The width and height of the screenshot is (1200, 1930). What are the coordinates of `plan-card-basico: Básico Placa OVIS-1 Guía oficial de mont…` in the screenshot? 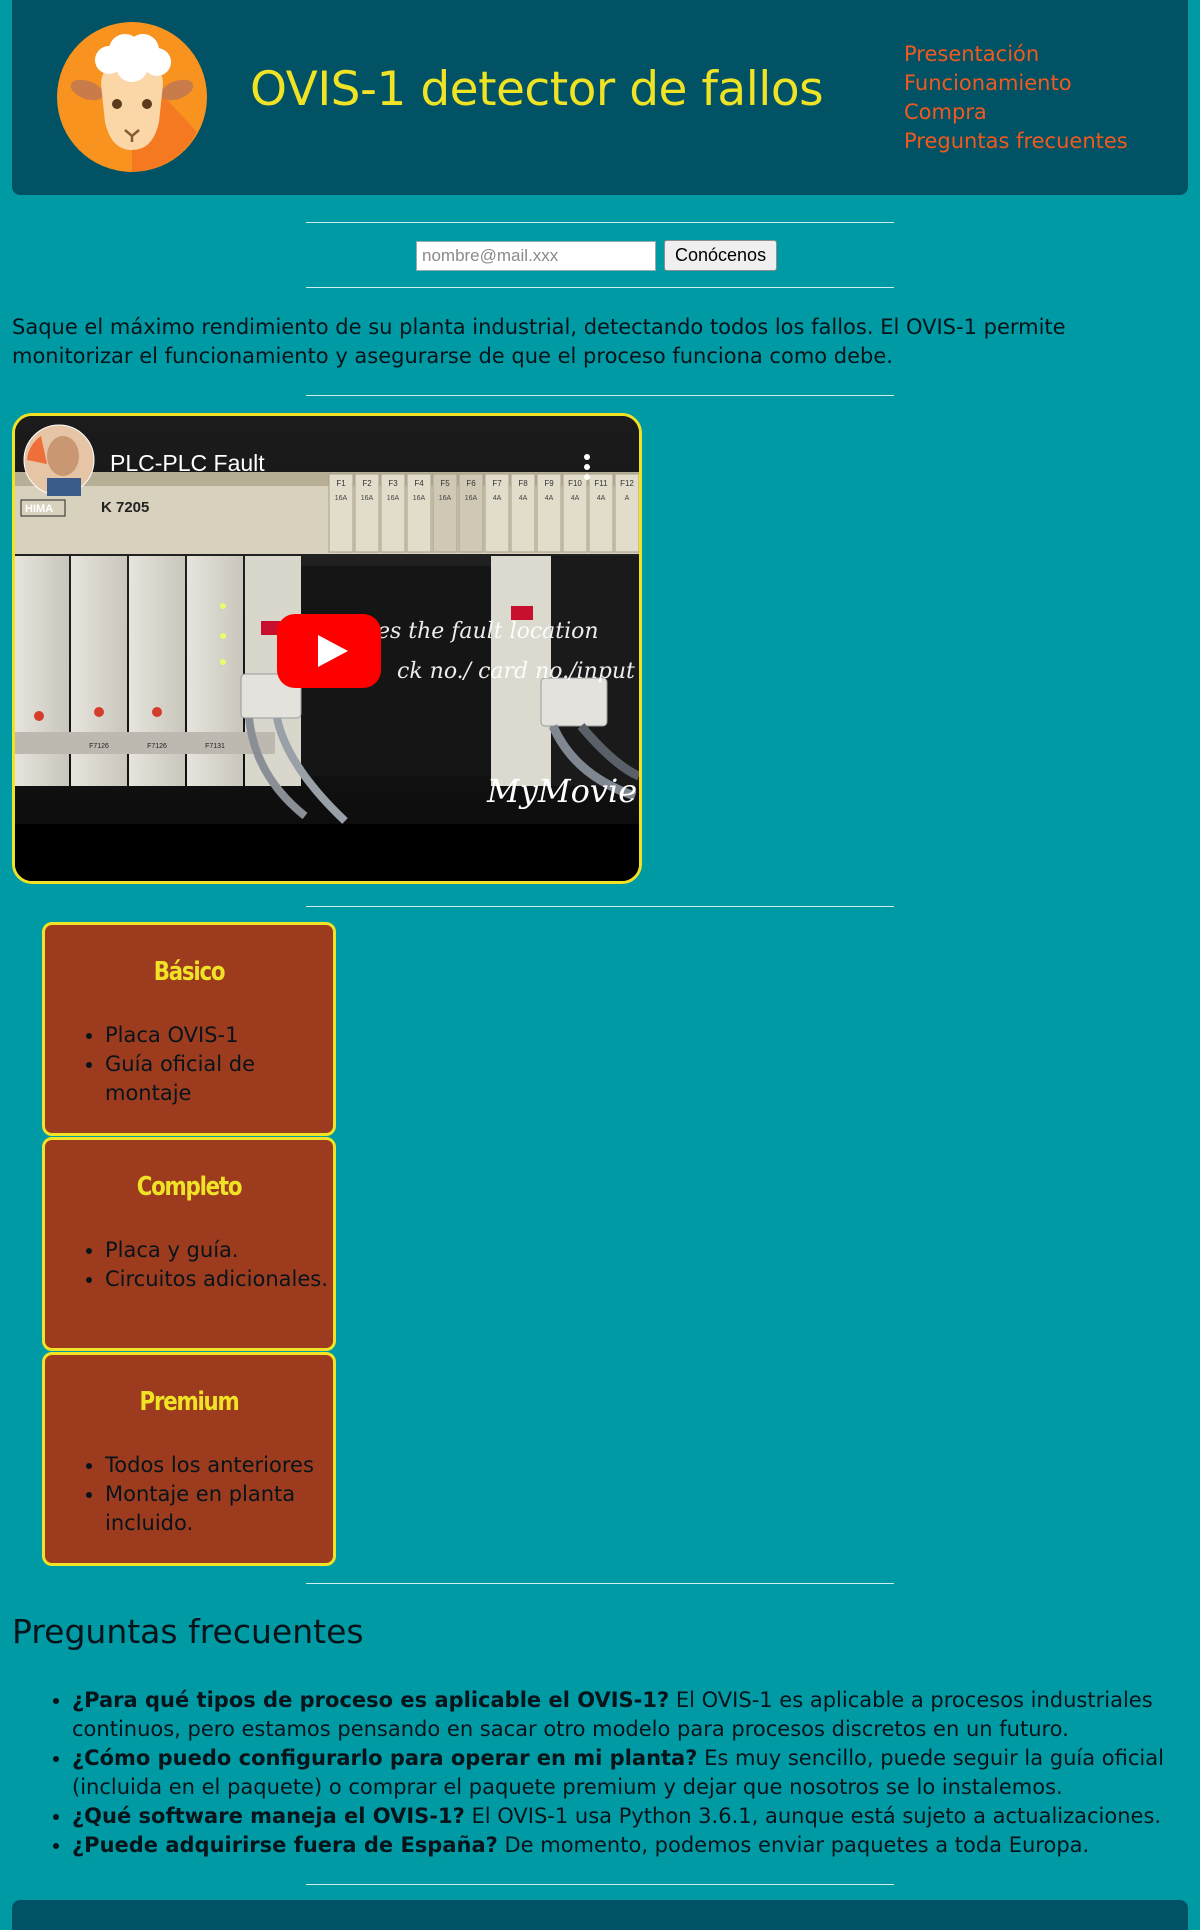 It's located at (189, 1029).